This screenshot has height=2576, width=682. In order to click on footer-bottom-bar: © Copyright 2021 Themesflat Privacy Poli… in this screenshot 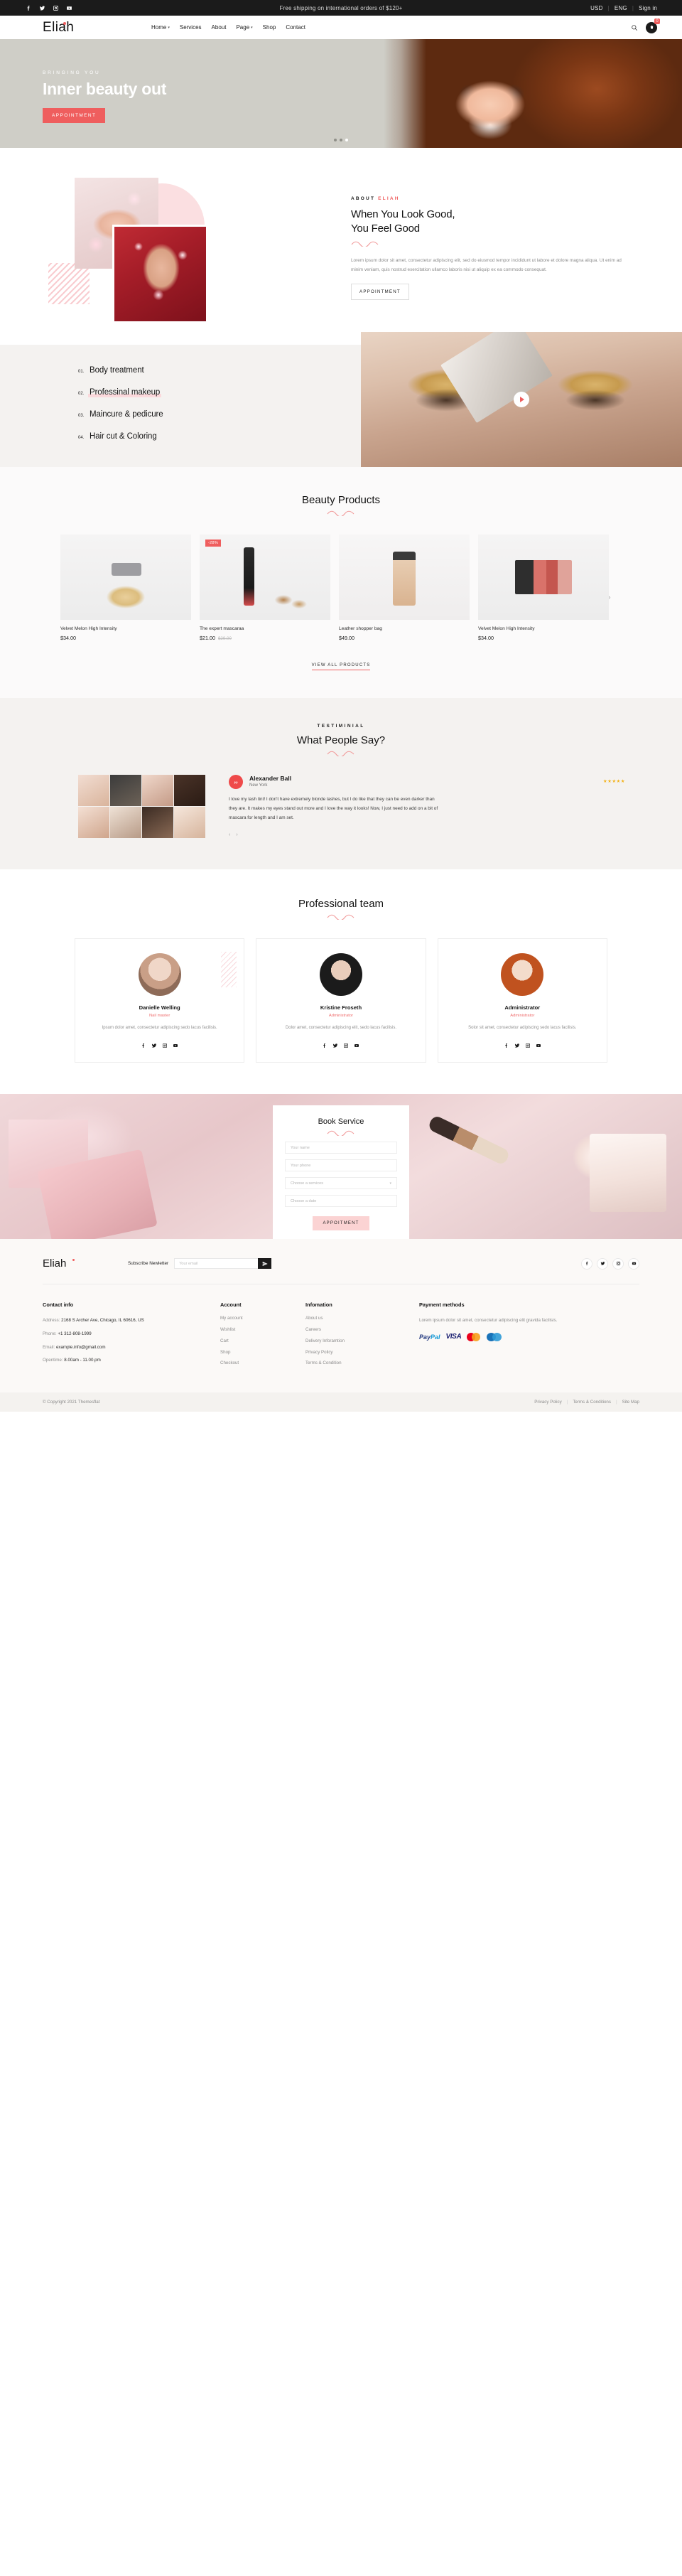, I will do `click(341, 1402)`.